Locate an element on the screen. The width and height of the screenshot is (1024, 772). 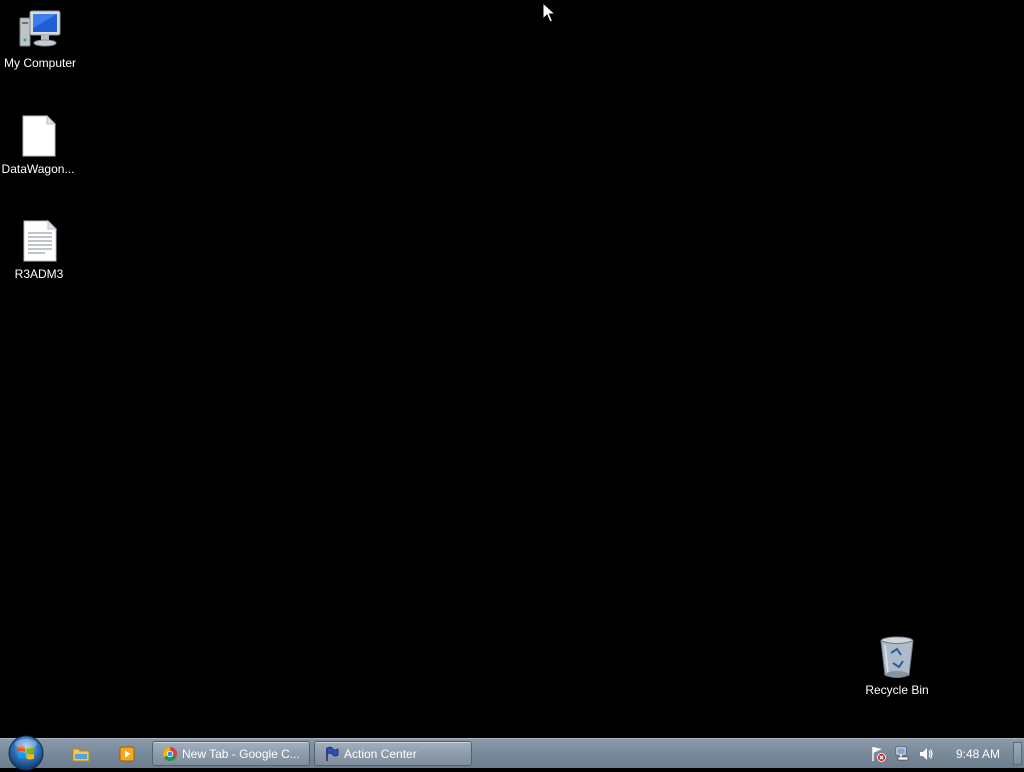
quick-launch-media-player-button is located at coordinates (127, 754).